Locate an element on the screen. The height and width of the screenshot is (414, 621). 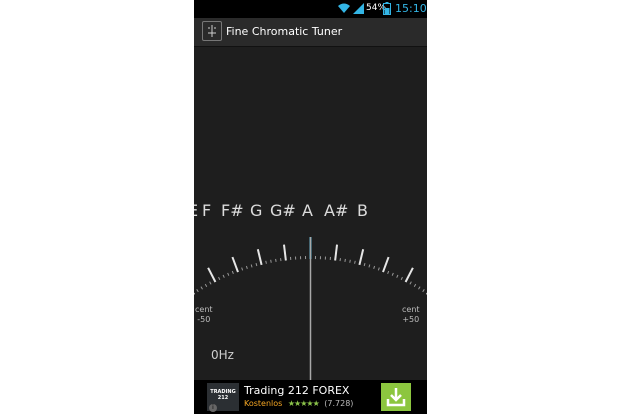
clock: 15:10 is located at coordinates (411, 8).